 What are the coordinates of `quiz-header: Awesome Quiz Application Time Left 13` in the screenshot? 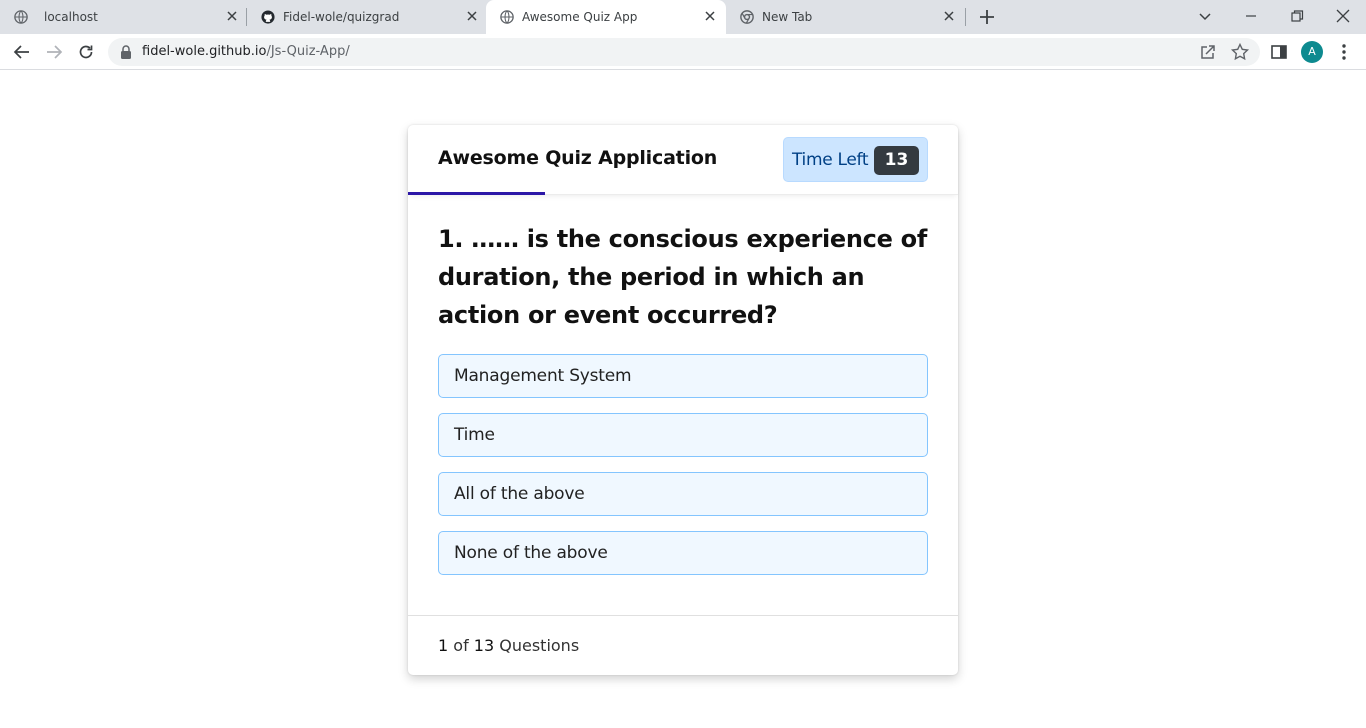 It's located at (683, 160).